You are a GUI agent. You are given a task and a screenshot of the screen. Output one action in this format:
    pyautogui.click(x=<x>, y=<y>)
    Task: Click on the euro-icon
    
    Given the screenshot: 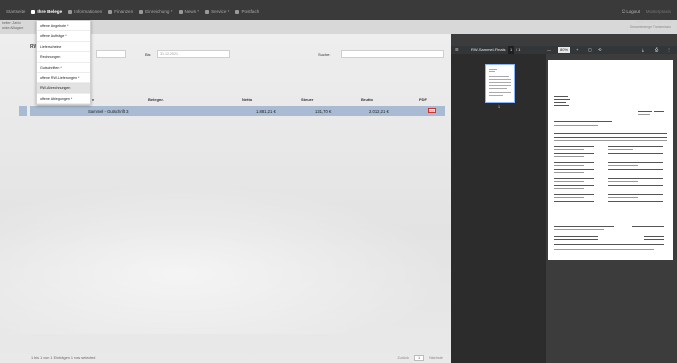 What is the action you would take?
    pyautogui.click(x=110, y=11)
    